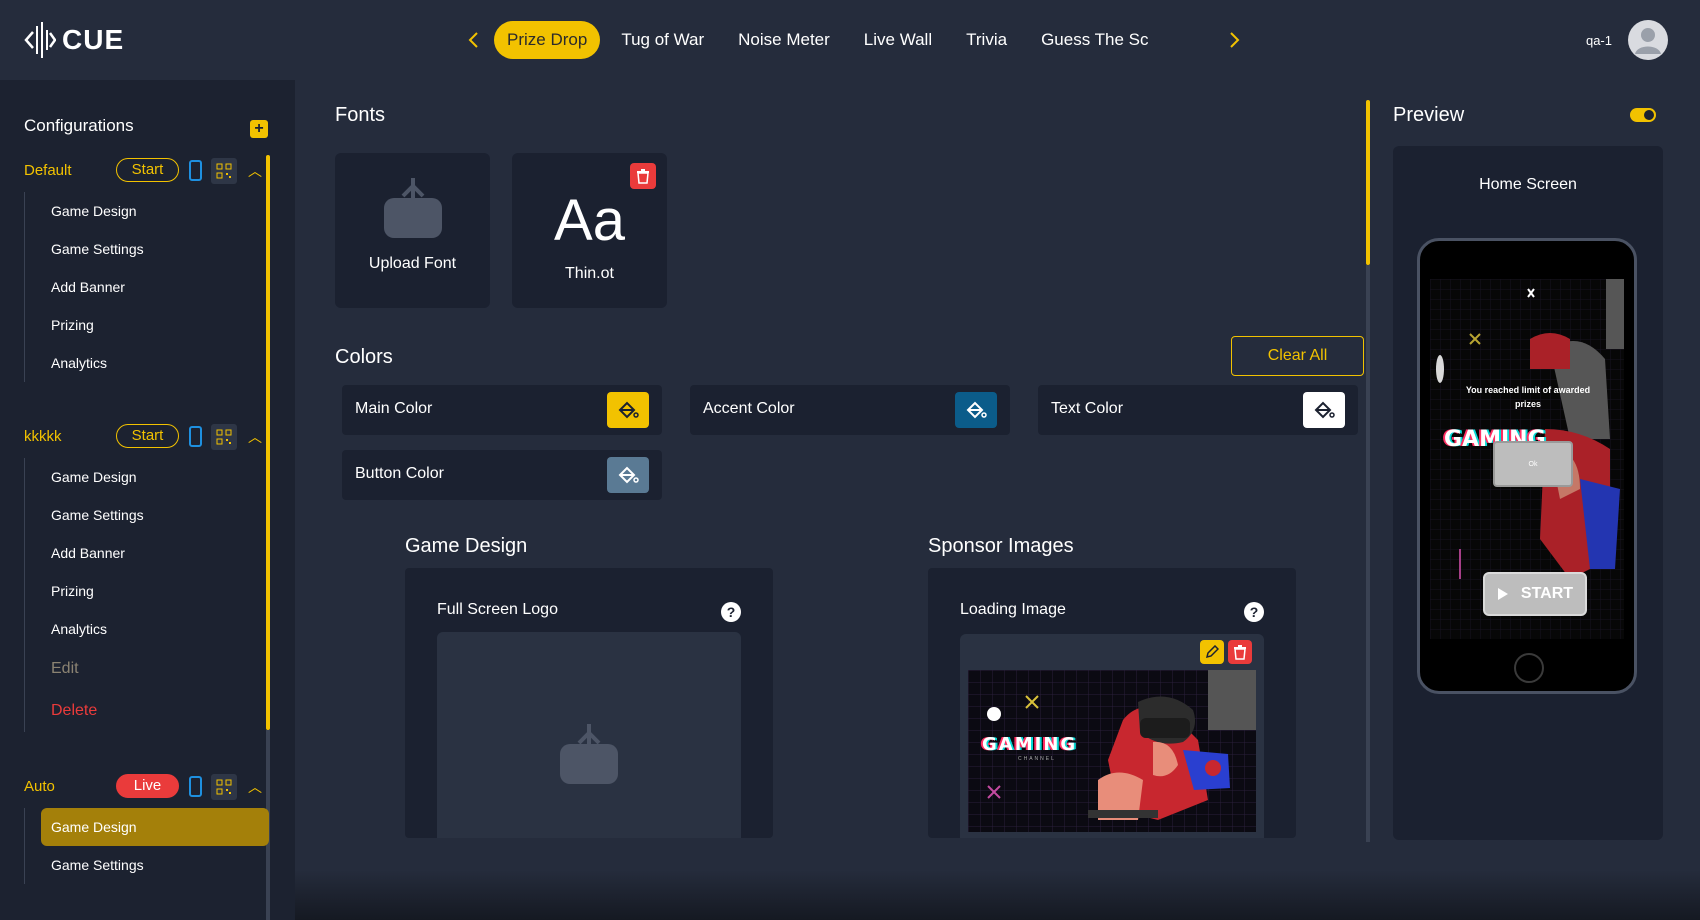 This screenshot has width=1700, height=920. What do you see at coordinates (1037, 759) in the screenshot?
I see `banner-channel-text: CHANNEL` at bounding box center [1037, 759].